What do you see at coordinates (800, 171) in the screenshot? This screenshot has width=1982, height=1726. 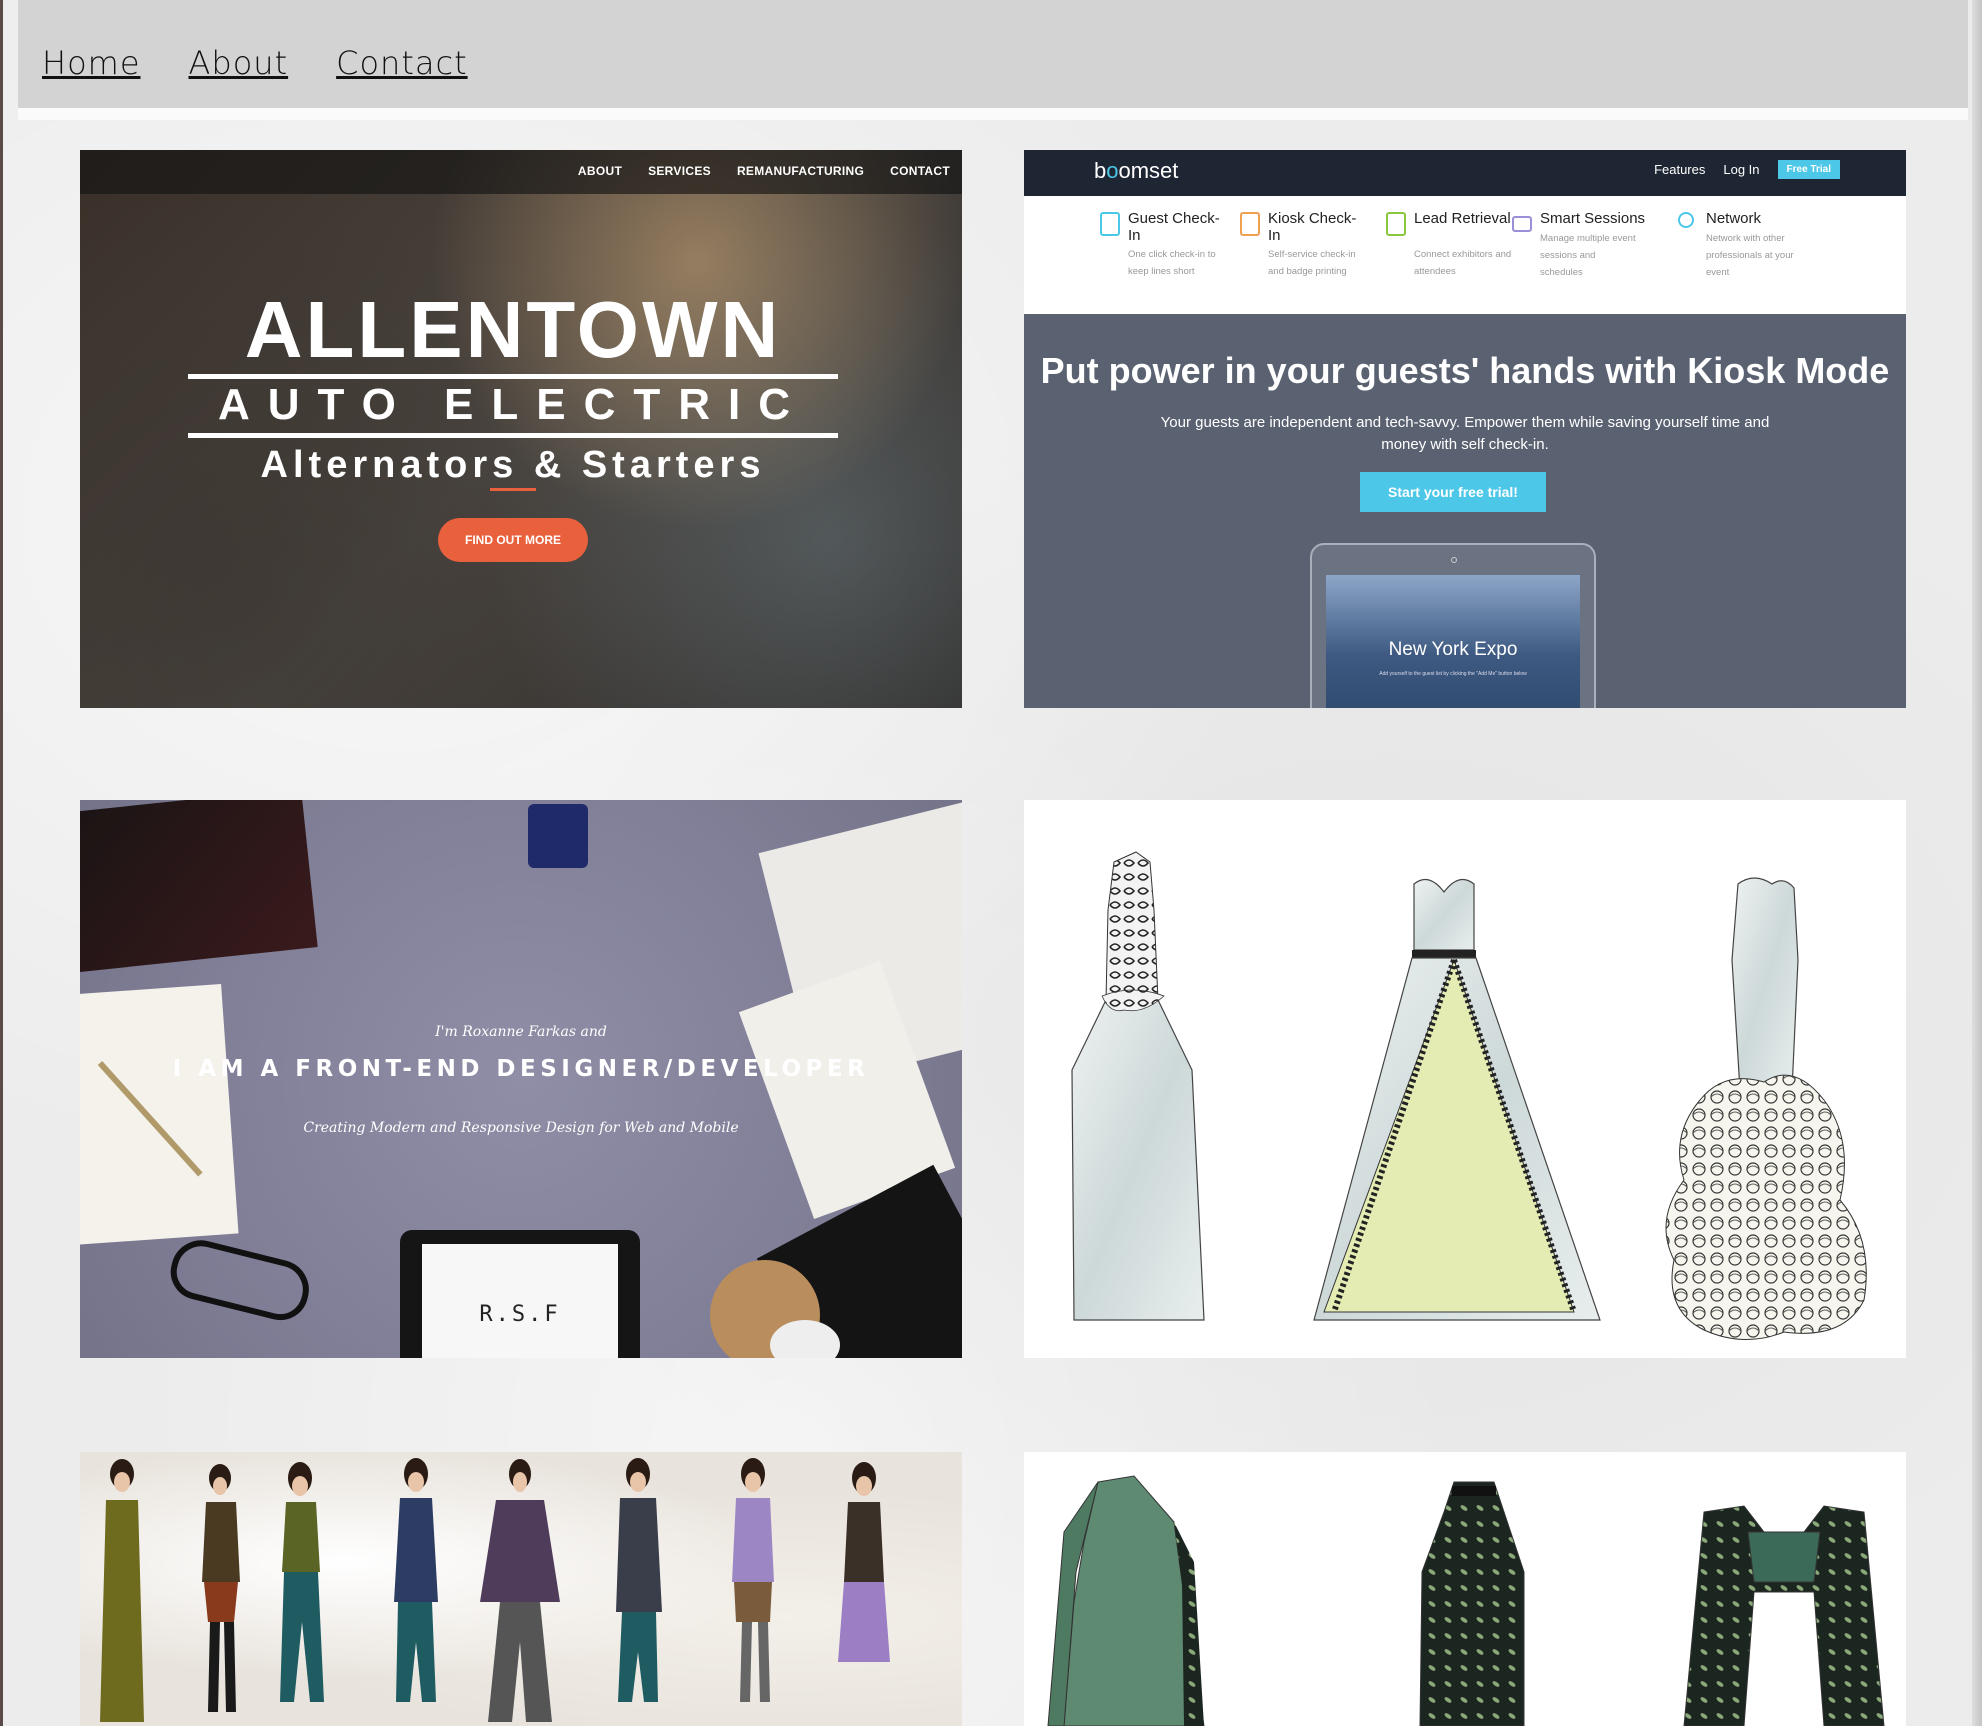 I see `allentown-menu-remanufacturing: REMANUFACTURING` at bounding box center [800, 171].